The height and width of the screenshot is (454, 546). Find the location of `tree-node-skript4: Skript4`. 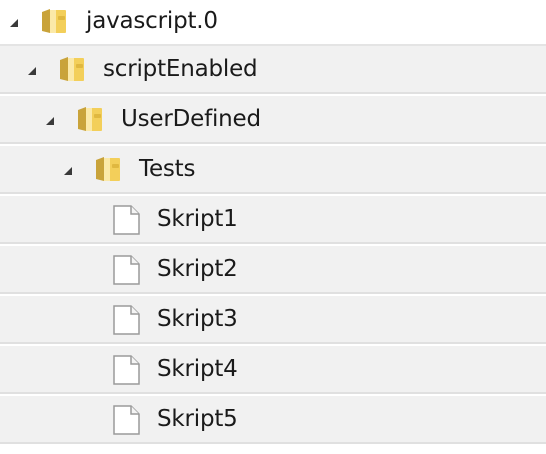

tree-node-skript4: Skript4 is located at coordinates (273, 370).